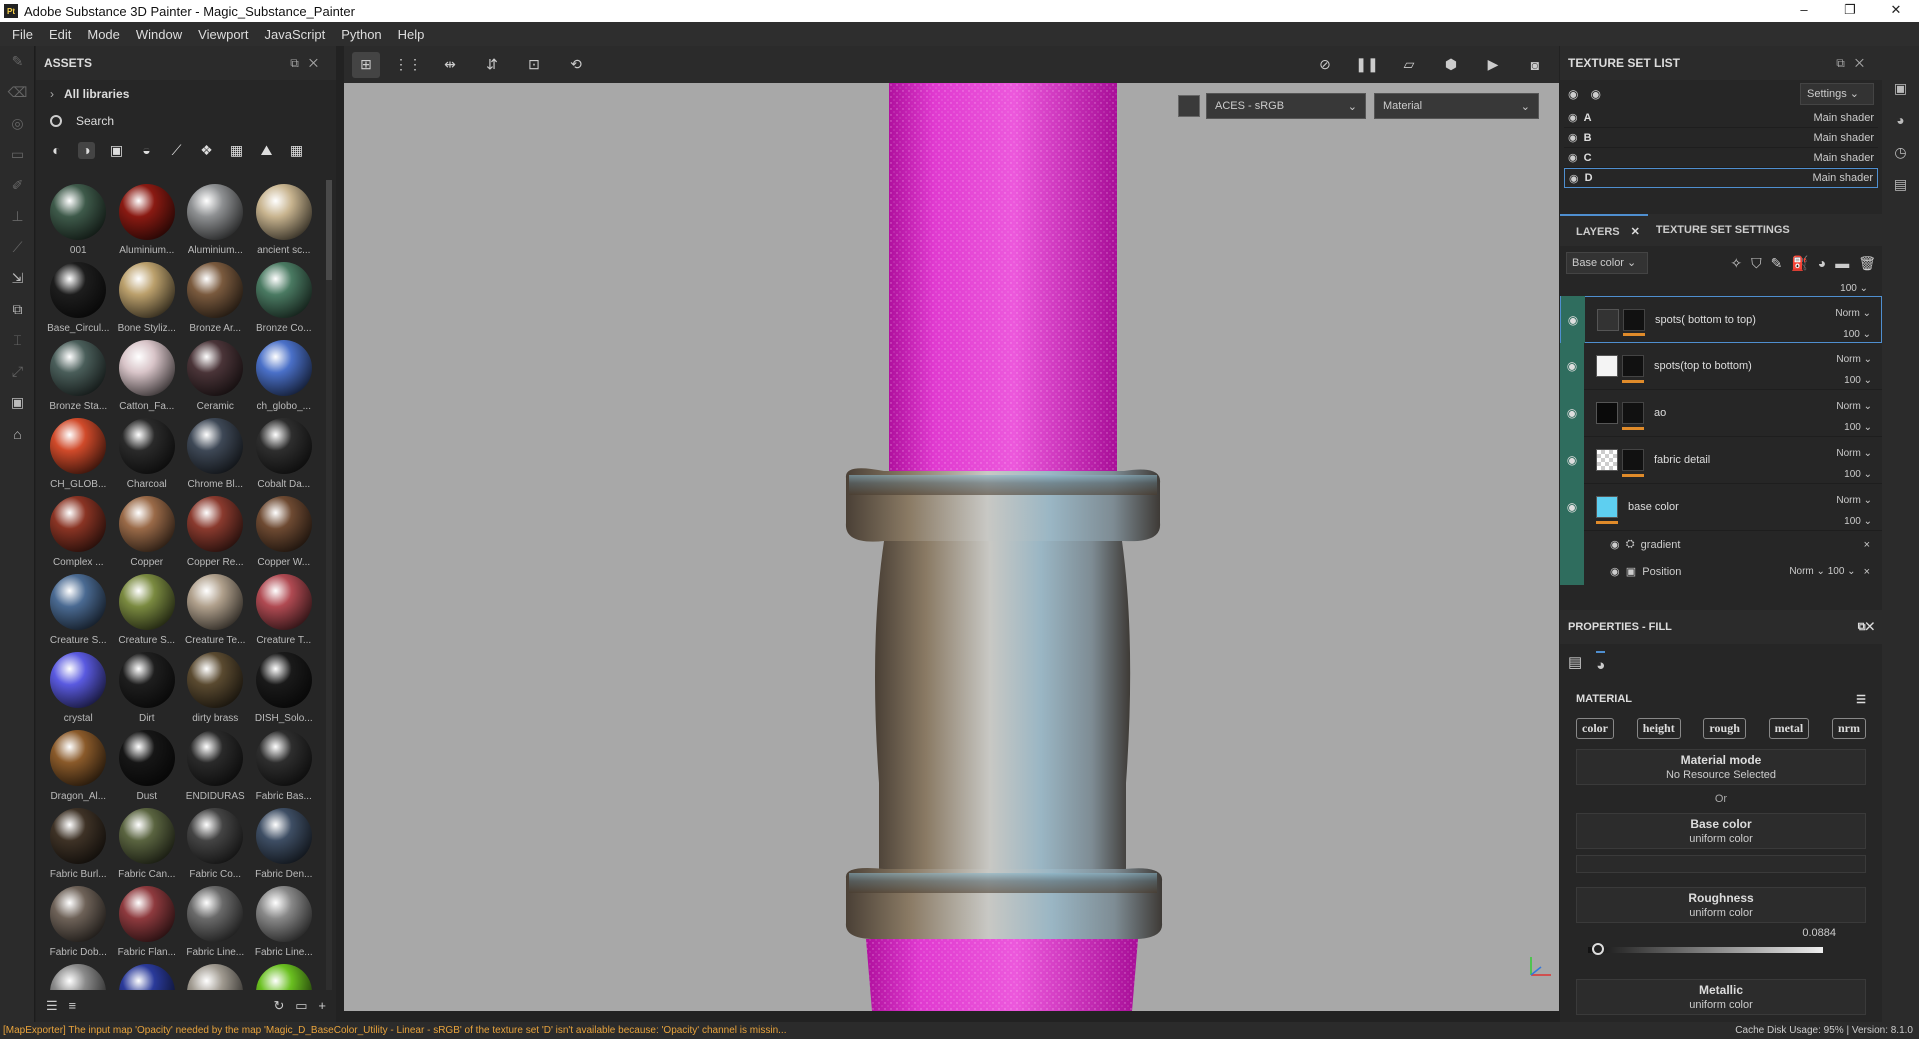 Image resolution: width=1919 pixels, height=1039 pixels. I want to click on uv-grid-icon: ⊞, so click(366, 64).